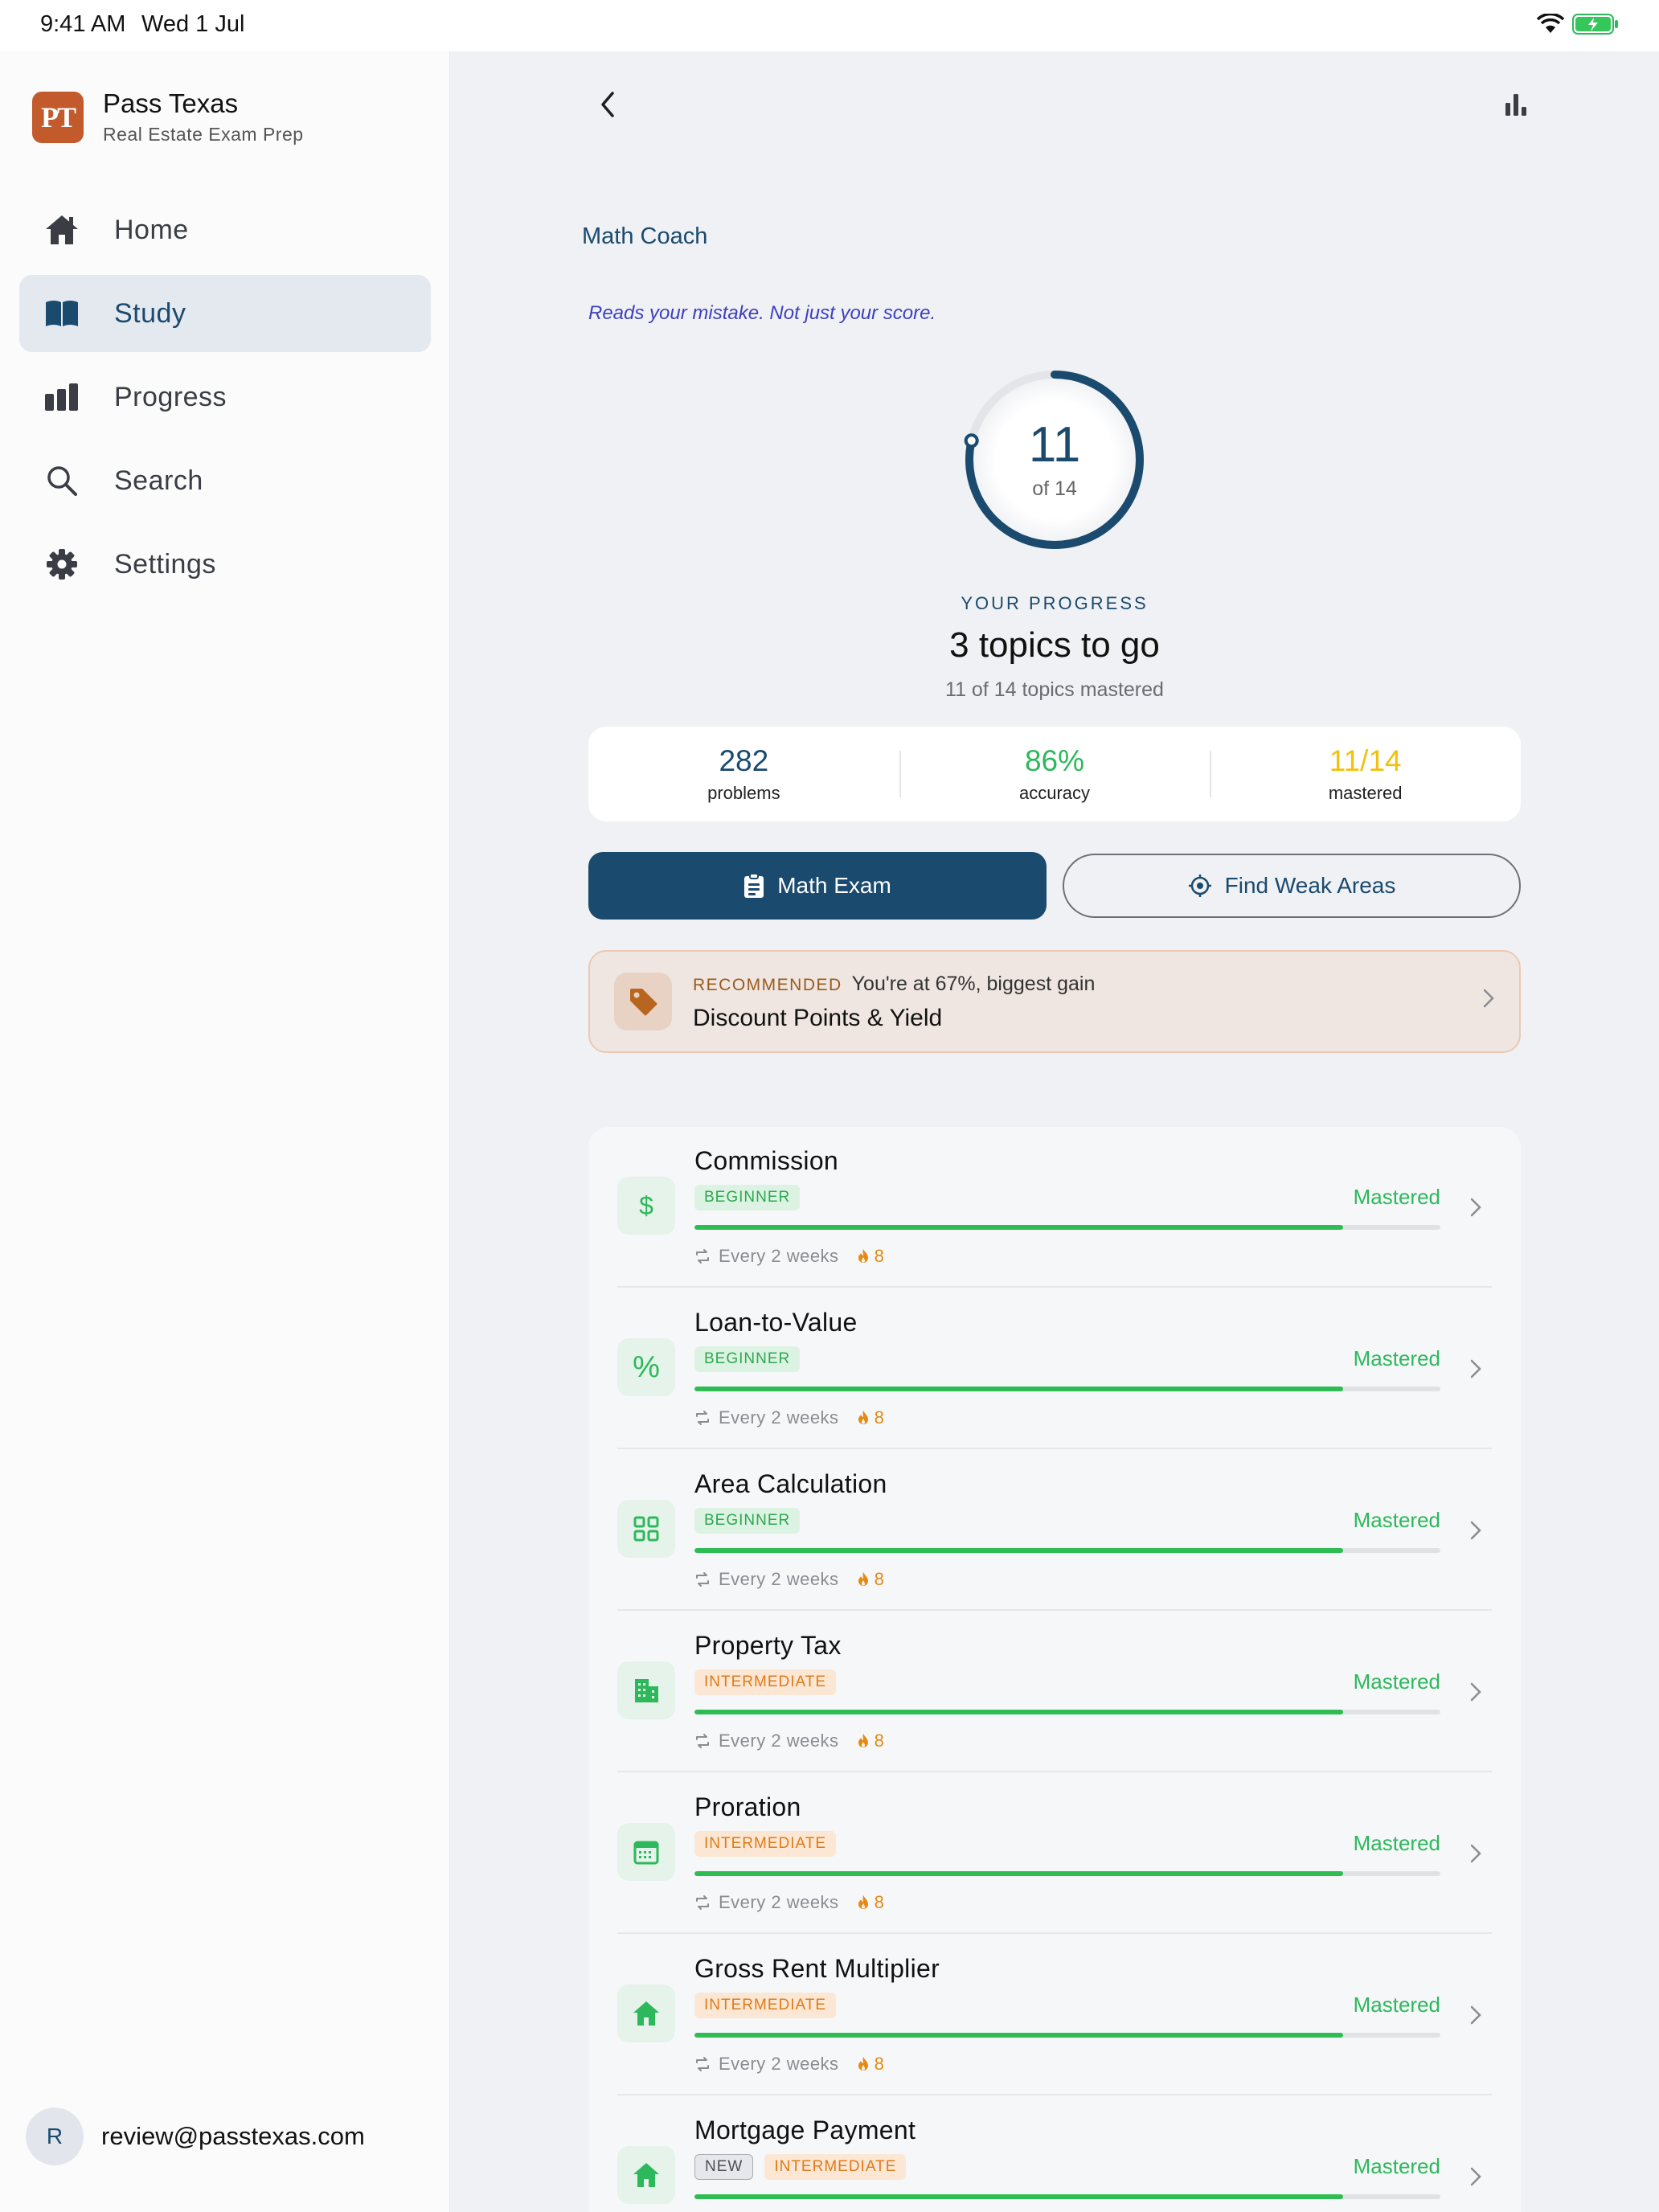 This screenshot has width=1659, height=2212. I want to click on find-weak-areas-button: Find Weak Areas, so click(1292, 886).